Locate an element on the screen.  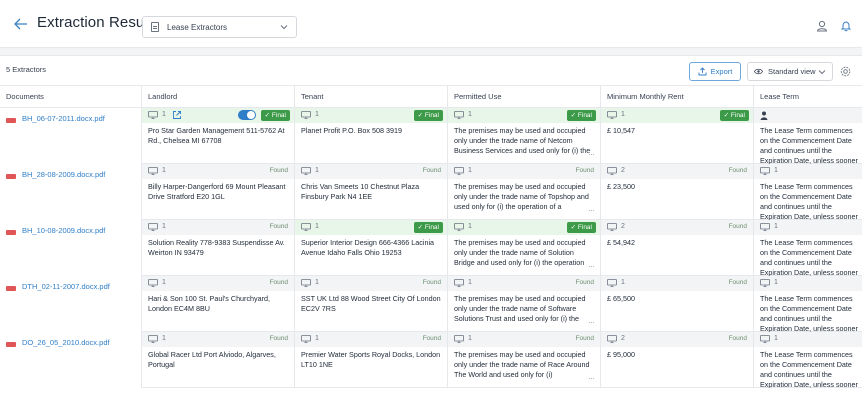
match-count: 2 is located at coordinates (623, 226).